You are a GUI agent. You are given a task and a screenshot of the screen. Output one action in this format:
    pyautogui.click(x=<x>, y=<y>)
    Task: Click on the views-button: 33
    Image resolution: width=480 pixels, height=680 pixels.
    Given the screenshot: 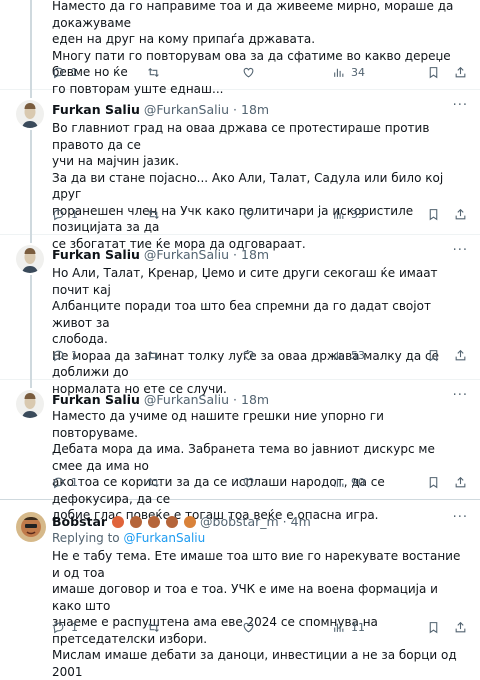 What is the action you would take?
    pyautogui.click(x=348, y=214)
    